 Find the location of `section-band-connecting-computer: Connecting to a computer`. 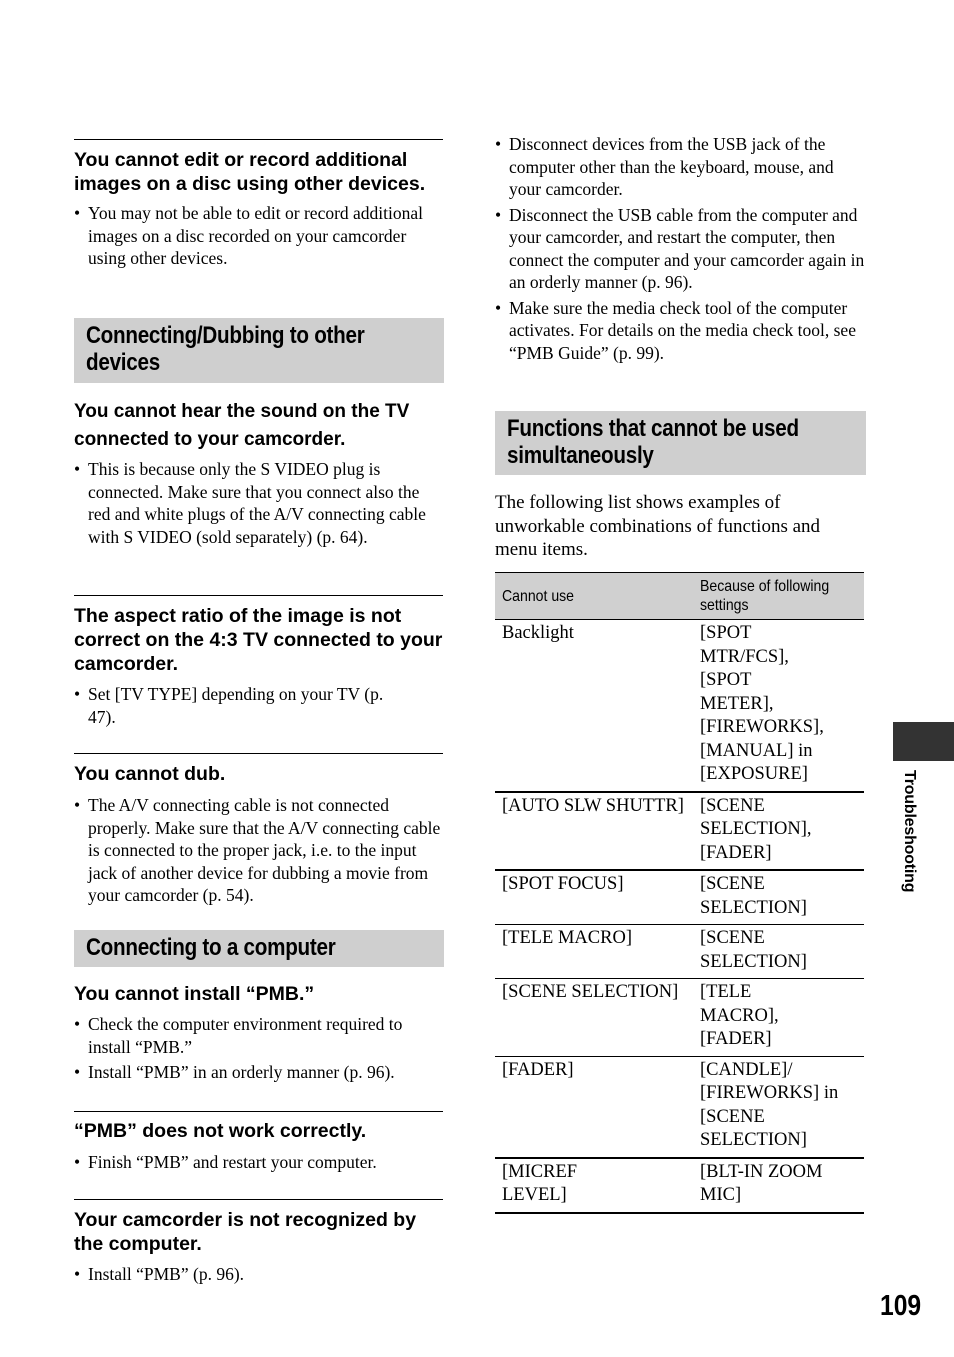

section-band-connecting-computer: Connecting to a computer is located at coordinates (259, 948).